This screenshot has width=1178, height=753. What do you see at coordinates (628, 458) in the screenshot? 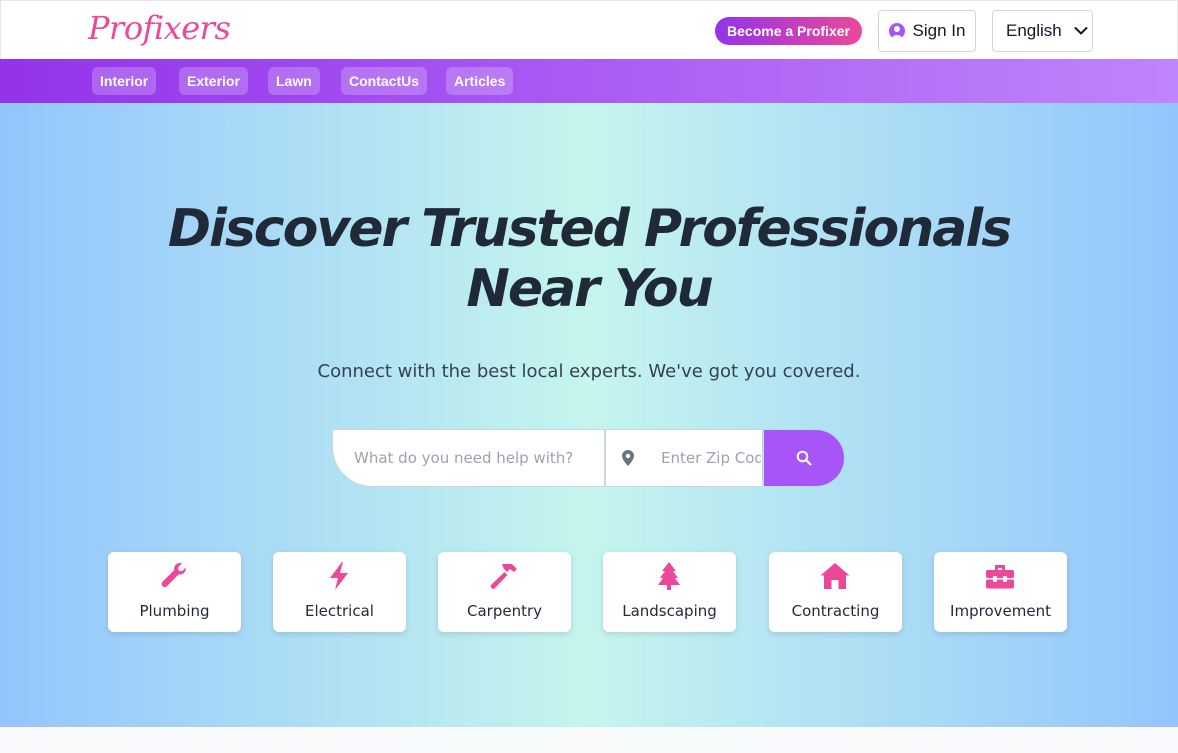
I see `map-pin-icon` at bounding box center [628, 458].